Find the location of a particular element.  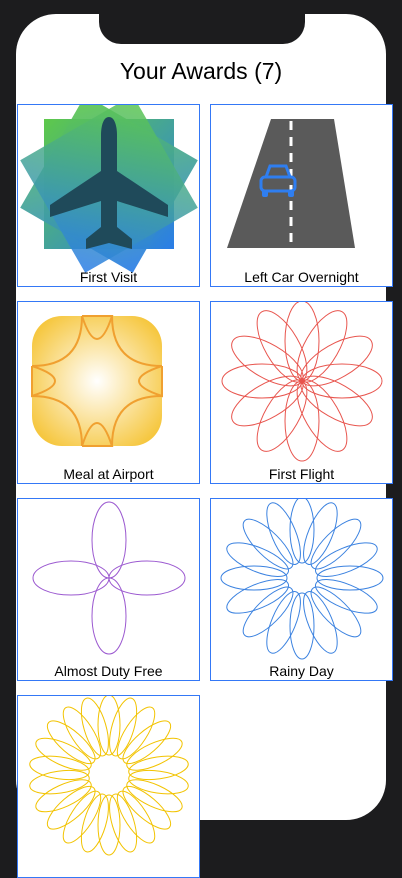

award-card-first-flight: First Flight is located at coordinates (301, 392).